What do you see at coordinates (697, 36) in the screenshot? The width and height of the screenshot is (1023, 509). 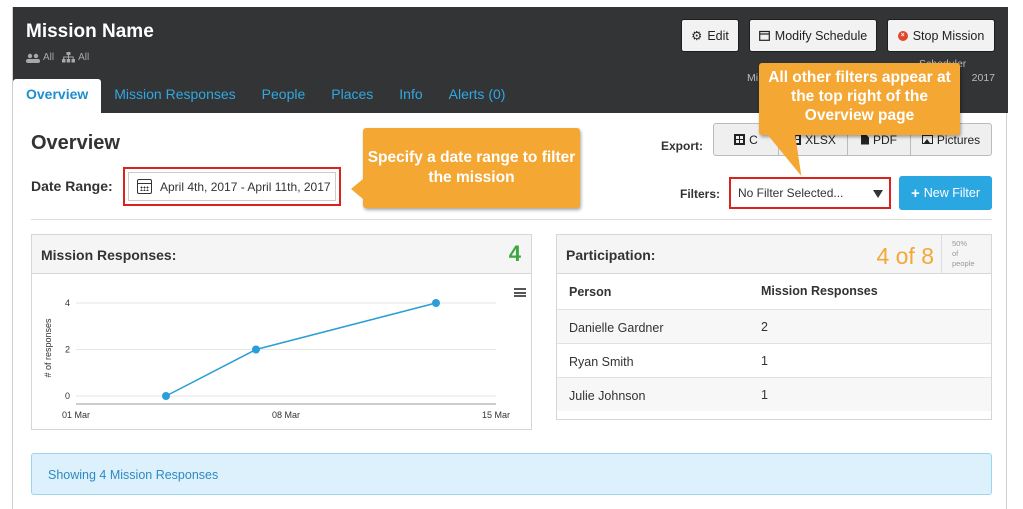 I see `gear-icon: ⚙` at bounding box center [697, 36].